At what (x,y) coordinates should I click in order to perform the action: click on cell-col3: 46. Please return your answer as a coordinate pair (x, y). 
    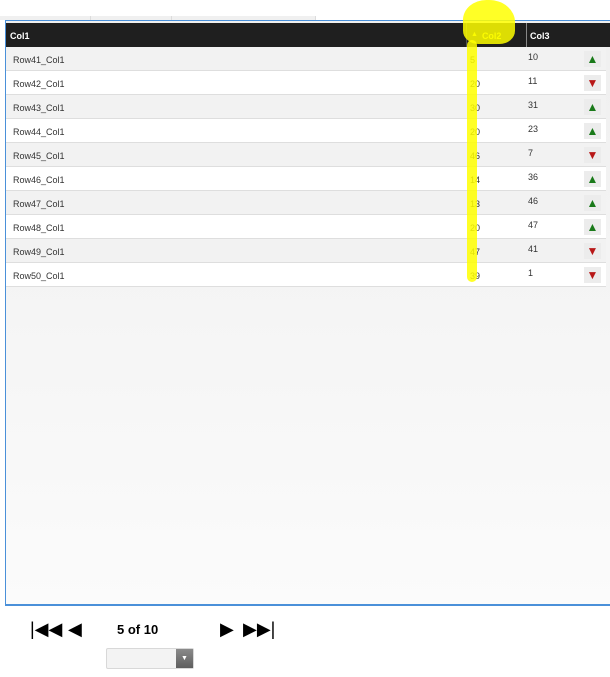
    Looking at the image, I should click on (533, 201).